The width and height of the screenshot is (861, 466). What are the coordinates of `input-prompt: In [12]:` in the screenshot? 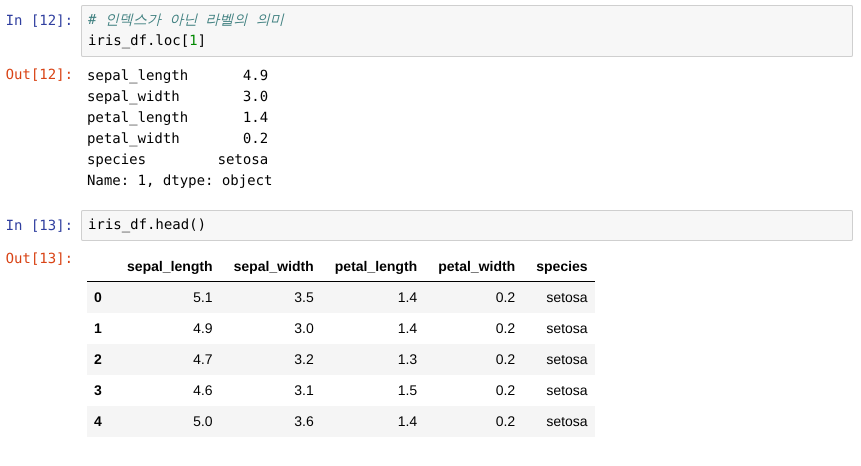 It's located at (39, 21).